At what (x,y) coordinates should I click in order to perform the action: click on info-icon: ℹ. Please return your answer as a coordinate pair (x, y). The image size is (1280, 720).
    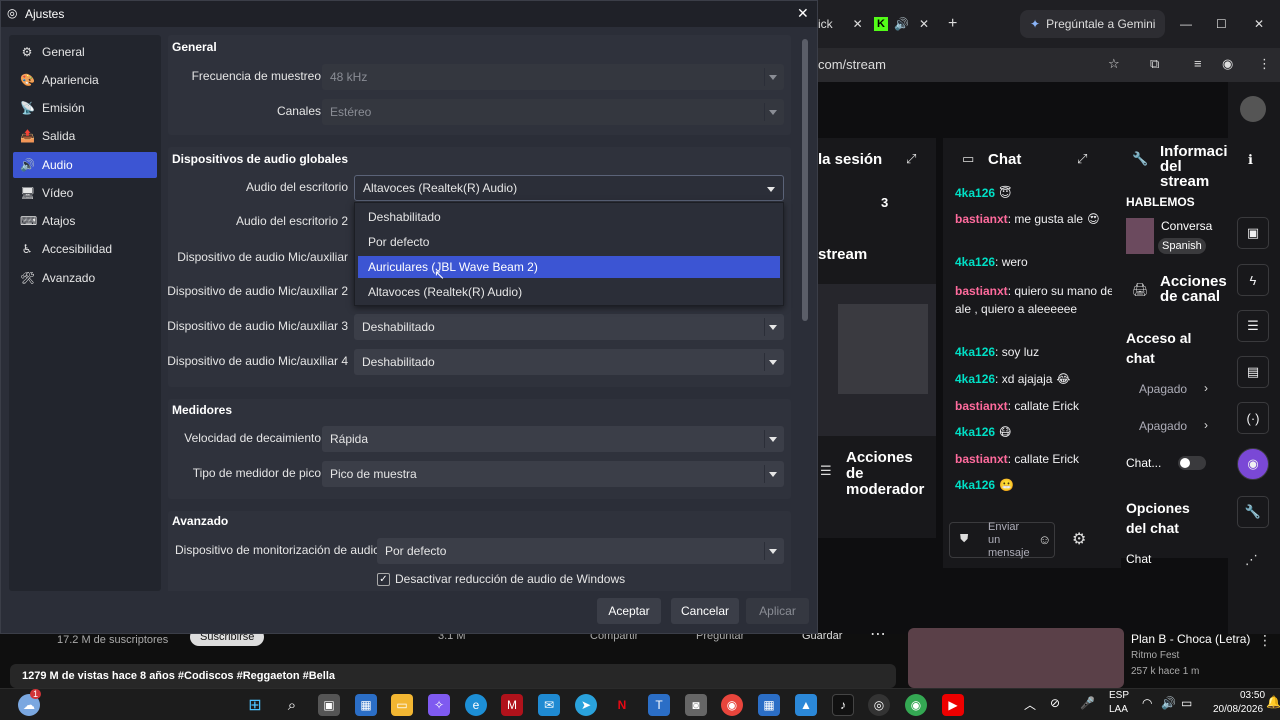
    Looking at the image, I should click on (1250, 160).